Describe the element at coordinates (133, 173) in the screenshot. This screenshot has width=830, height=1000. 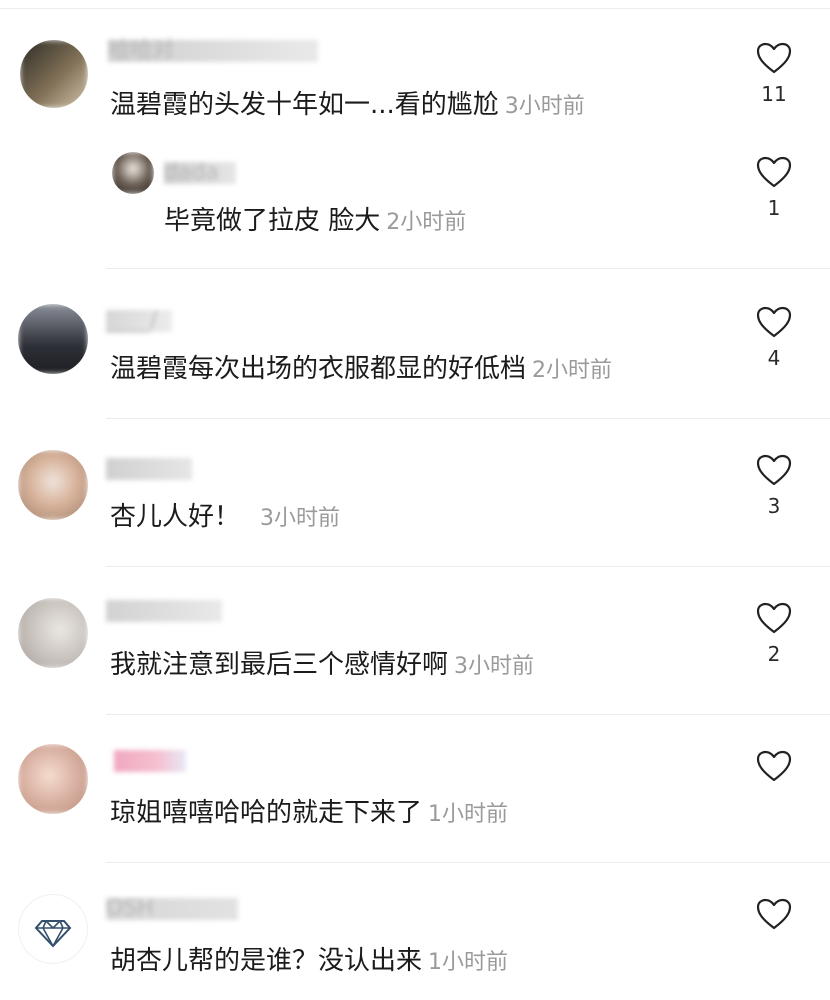
I see `reply-avatar` at that location.